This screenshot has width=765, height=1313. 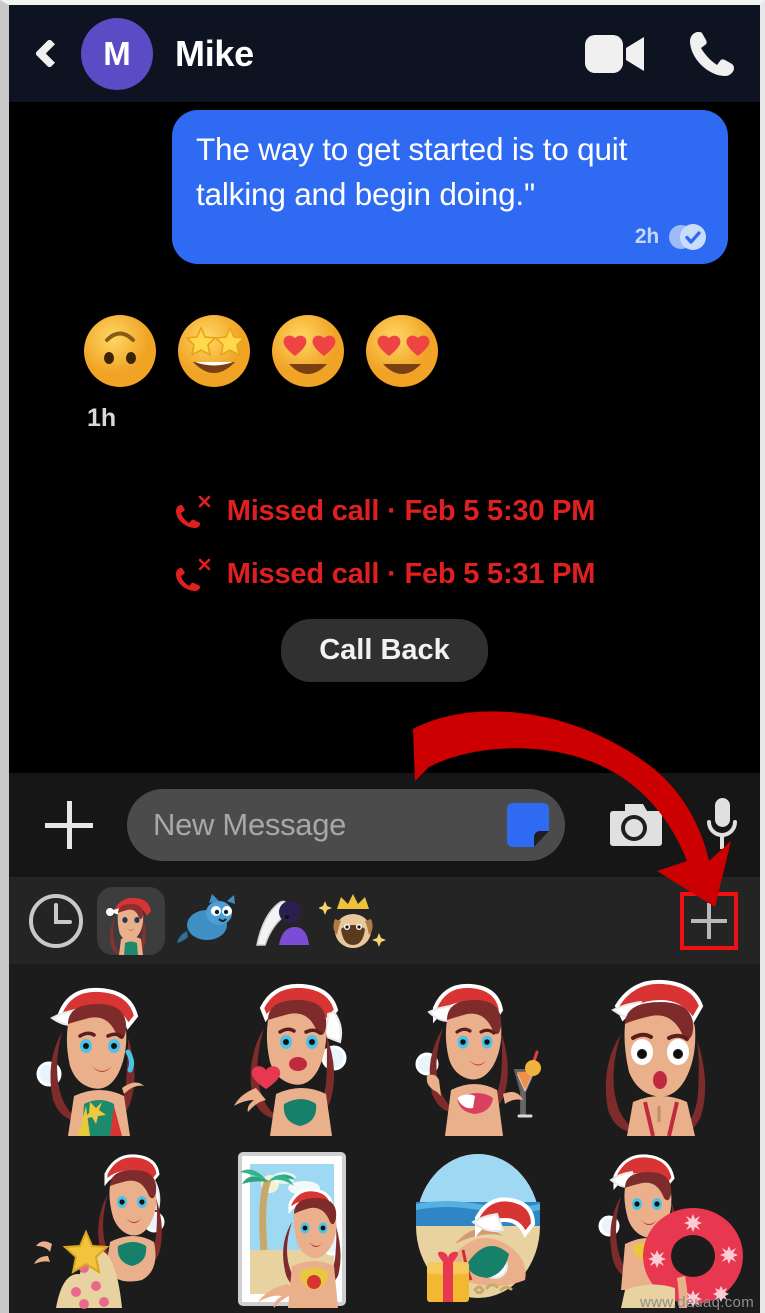 What do you see at coordinates (451, 237) in the screenshot?
I see `message-meta: 2h` at bounding box center [451, 237].